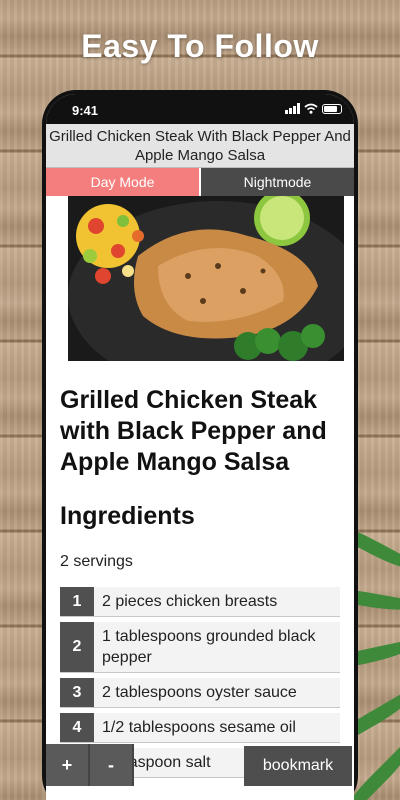 The height and width of the screenshot is (800, 400). I want to click on recipe-photo, so click(206, 278).